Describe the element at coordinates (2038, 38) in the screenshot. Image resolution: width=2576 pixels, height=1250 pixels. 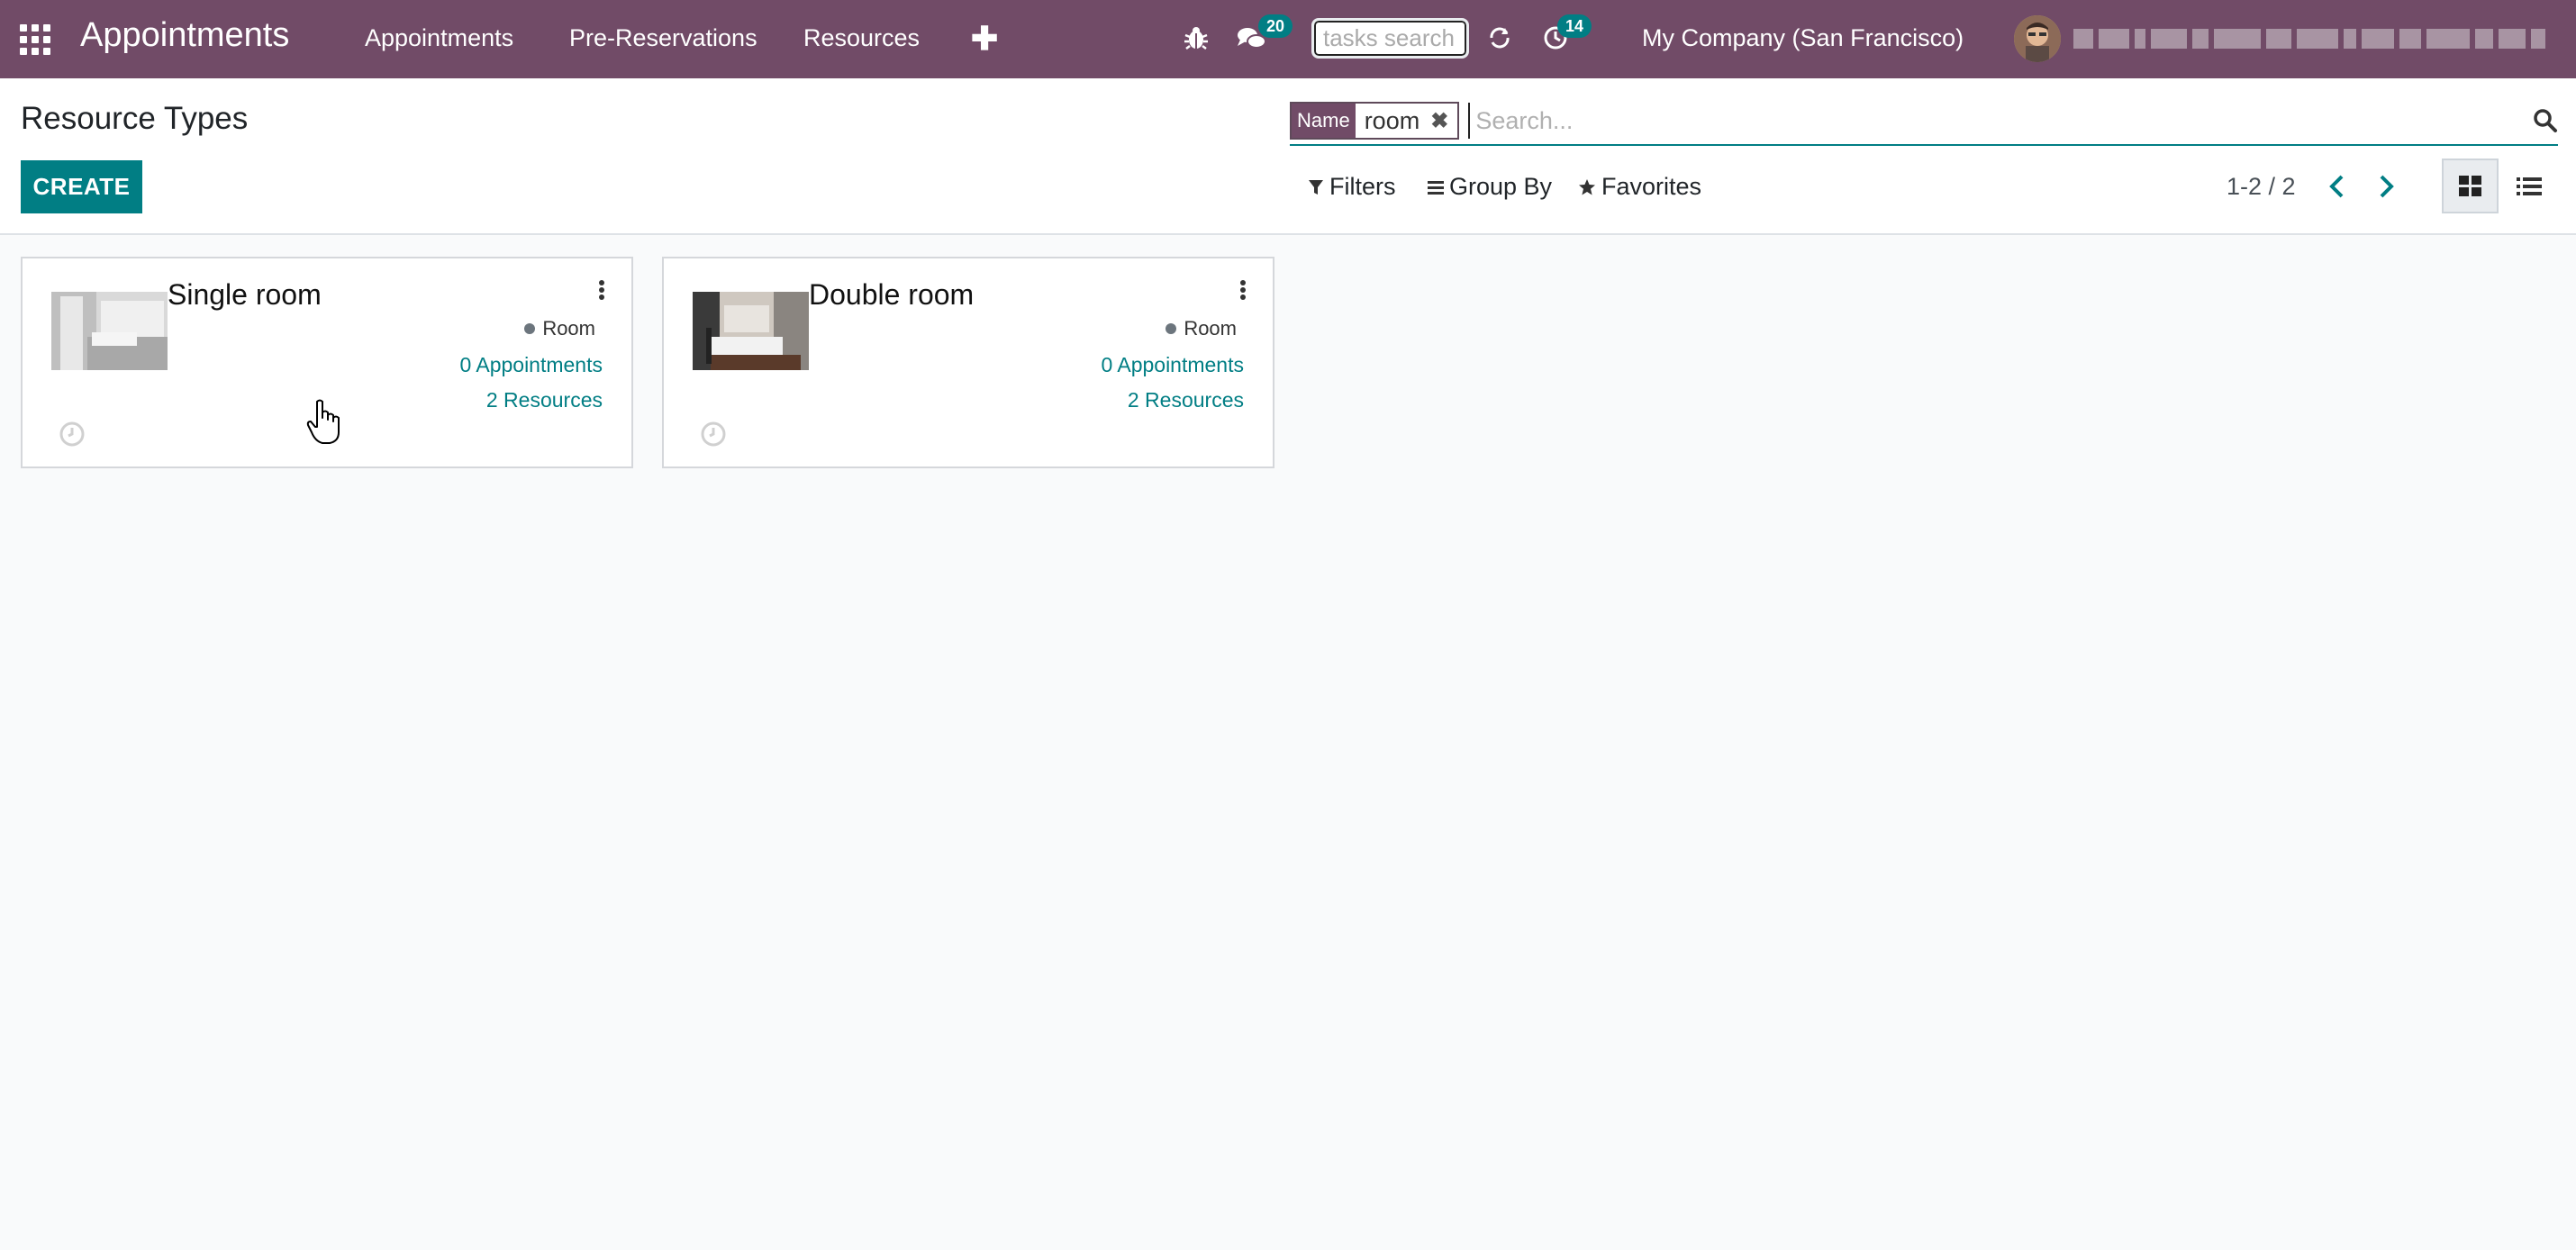
I see `user-avatar` at that location.